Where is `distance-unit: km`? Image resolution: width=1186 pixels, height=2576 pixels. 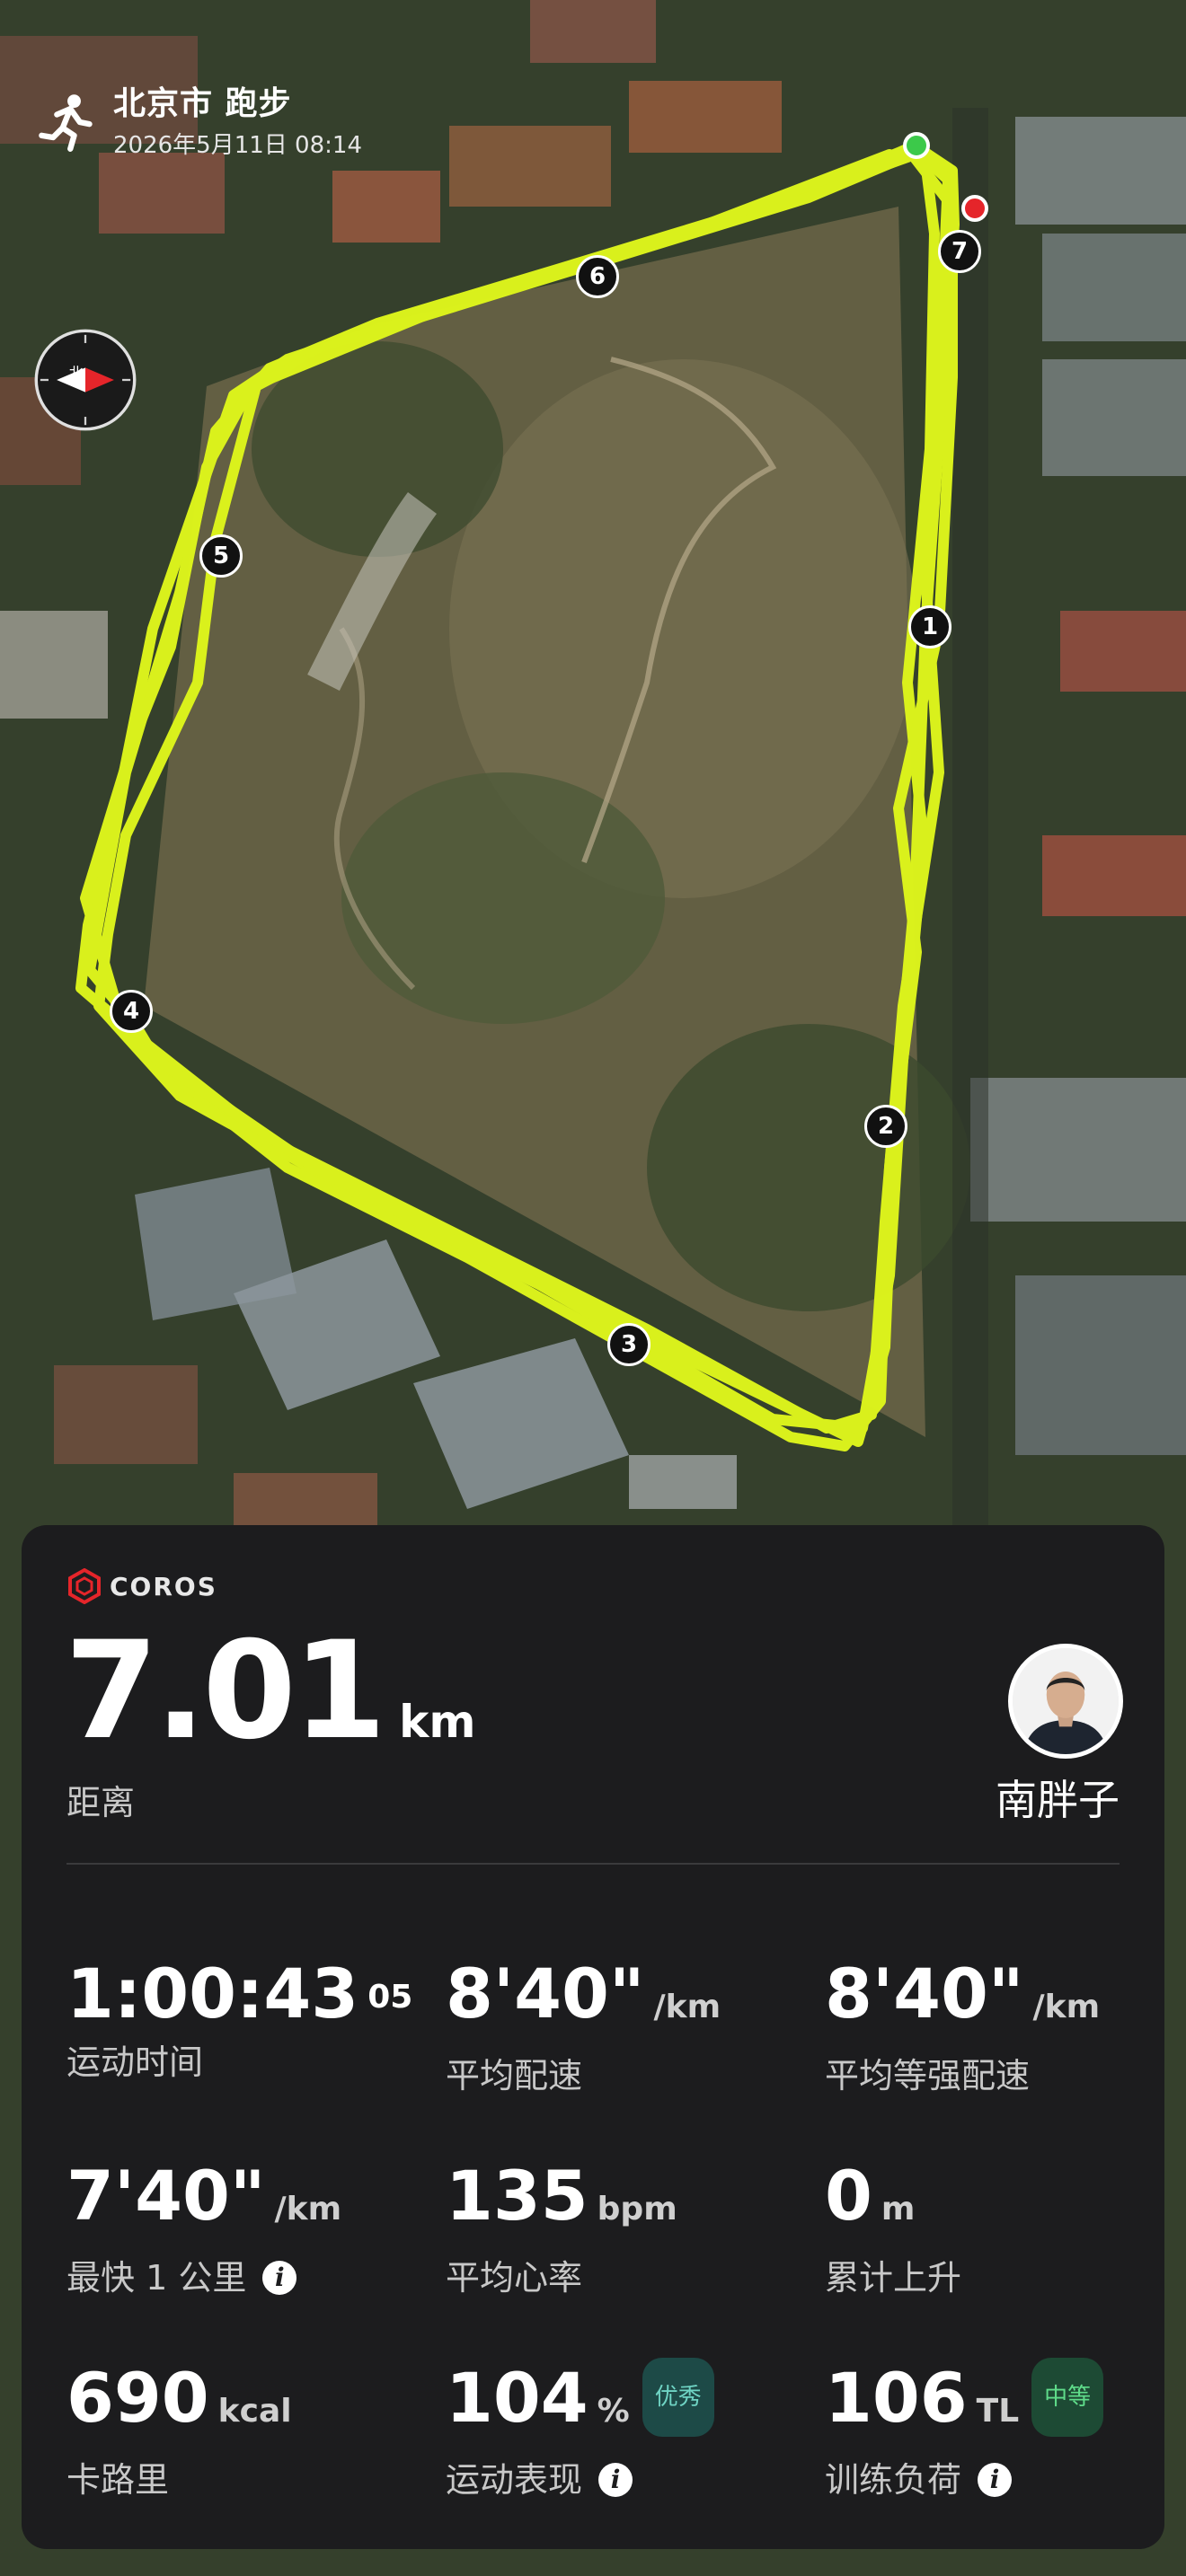
distance-unit: km is located at coordinates (437, 1722).